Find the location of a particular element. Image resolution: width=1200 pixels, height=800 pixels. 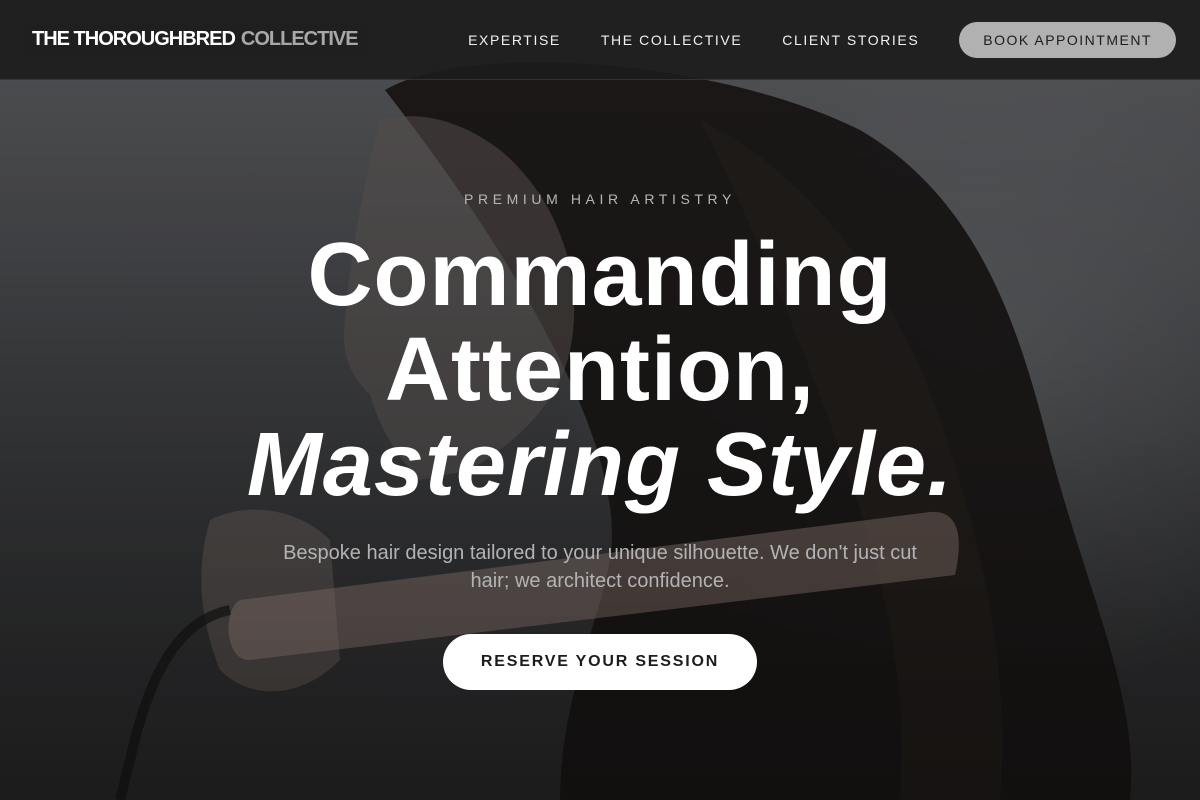

hero-eyebrow: PREMIUM HAIR ARTISTRY is located at coordinates (600, 199).